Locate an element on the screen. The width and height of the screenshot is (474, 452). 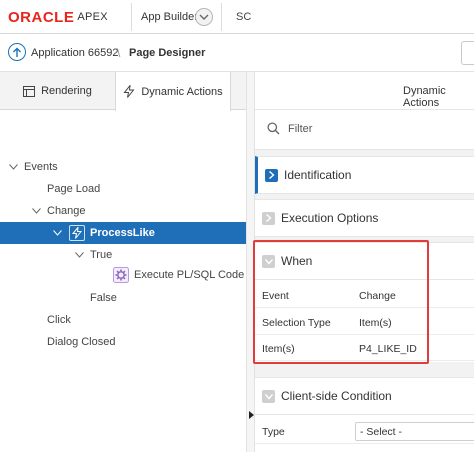
prop-label: Item(s) is located at coordinates (278, 349).